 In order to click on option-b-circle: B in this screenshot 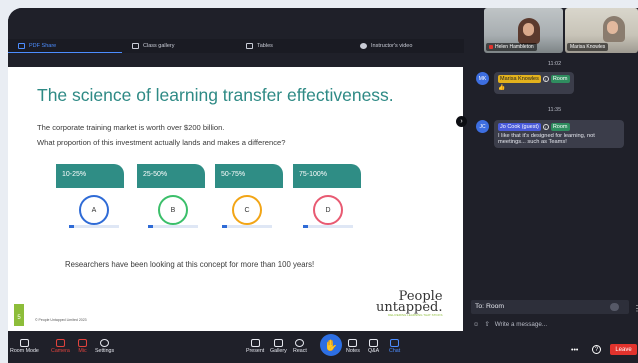, I will do `click(173, 210)`.